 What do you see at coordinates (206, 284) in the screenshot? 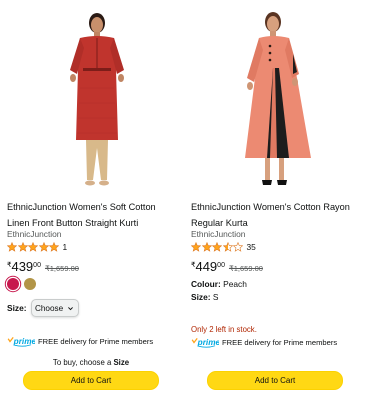
I see `colour-label: Colour:` at bounding box center [206, 284].